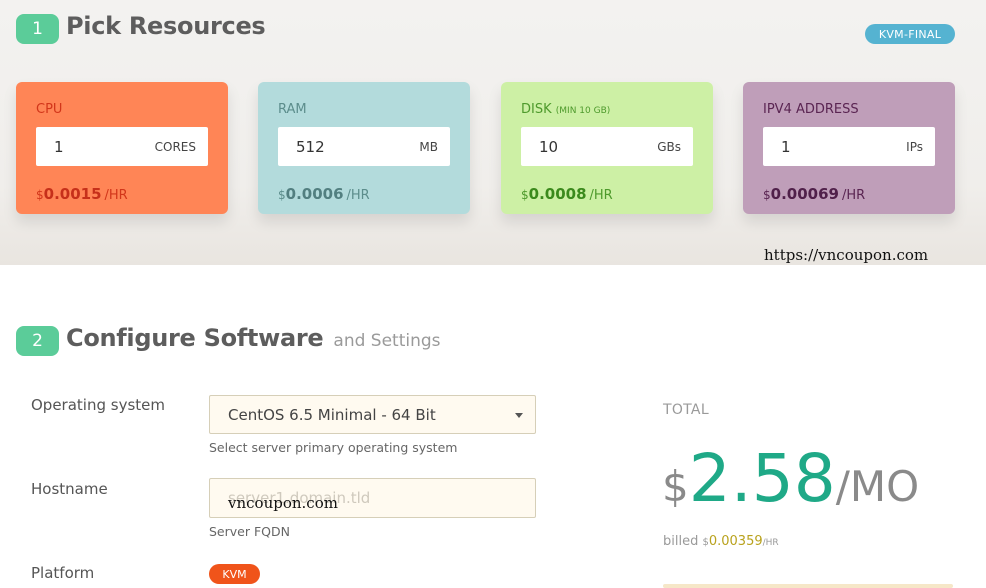 The width and height of the screenshot is (986, 588). What do you see at coordinates (333, 447) in the screenshot?
I see `os-help-text: Select server primary operating system` at bounding box center [333, 447].